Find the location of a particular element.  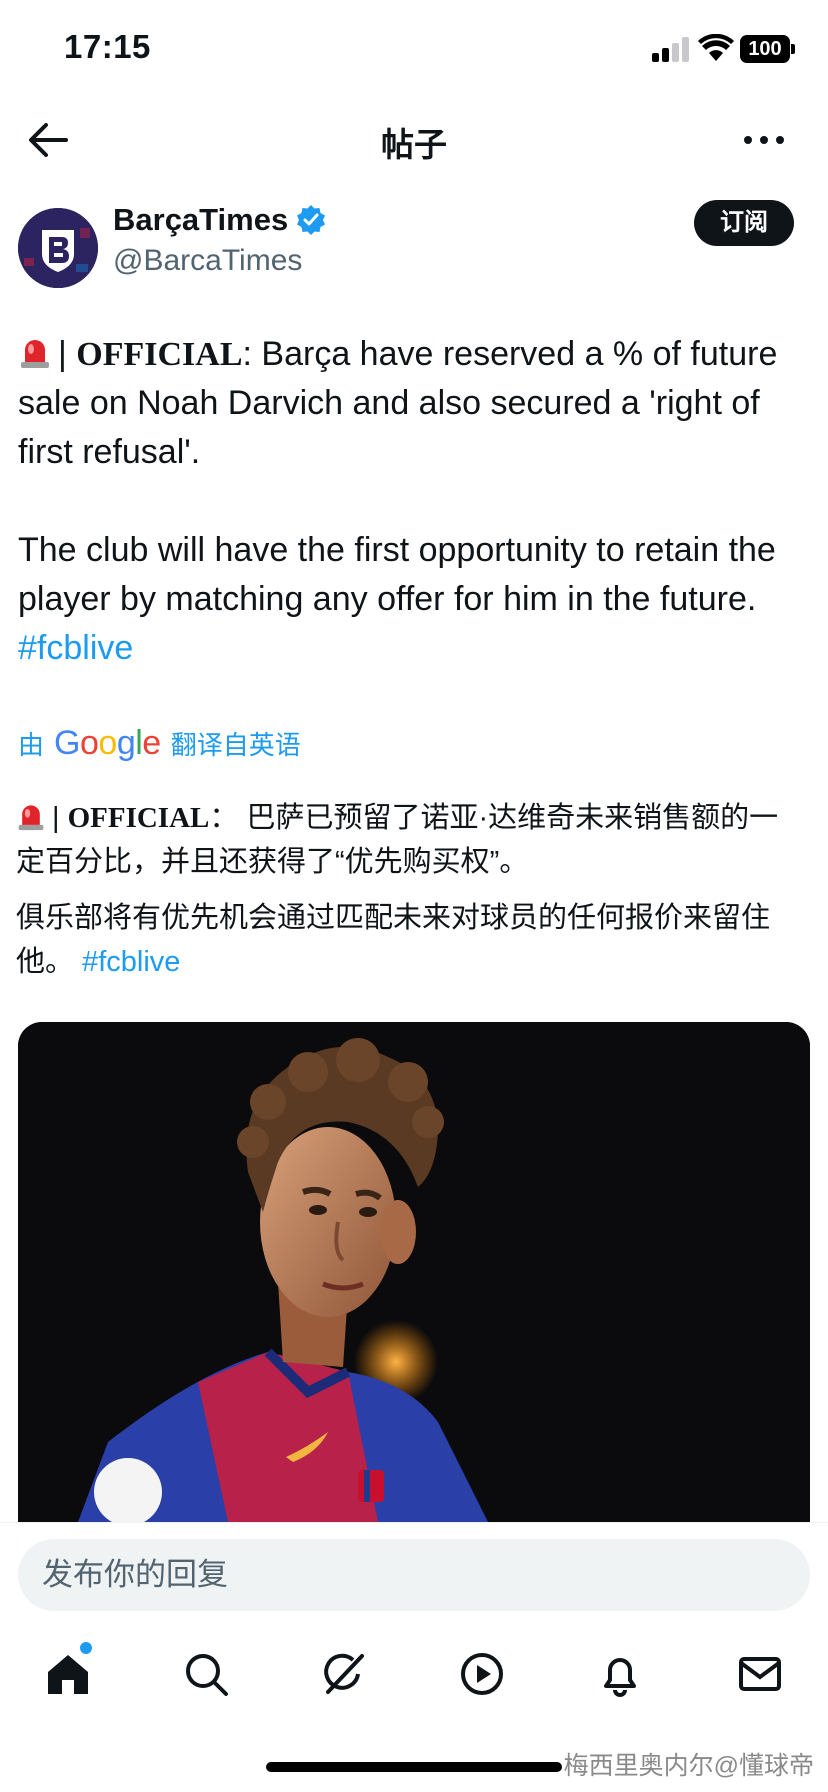

avatar is located at coordinates (58, 248).